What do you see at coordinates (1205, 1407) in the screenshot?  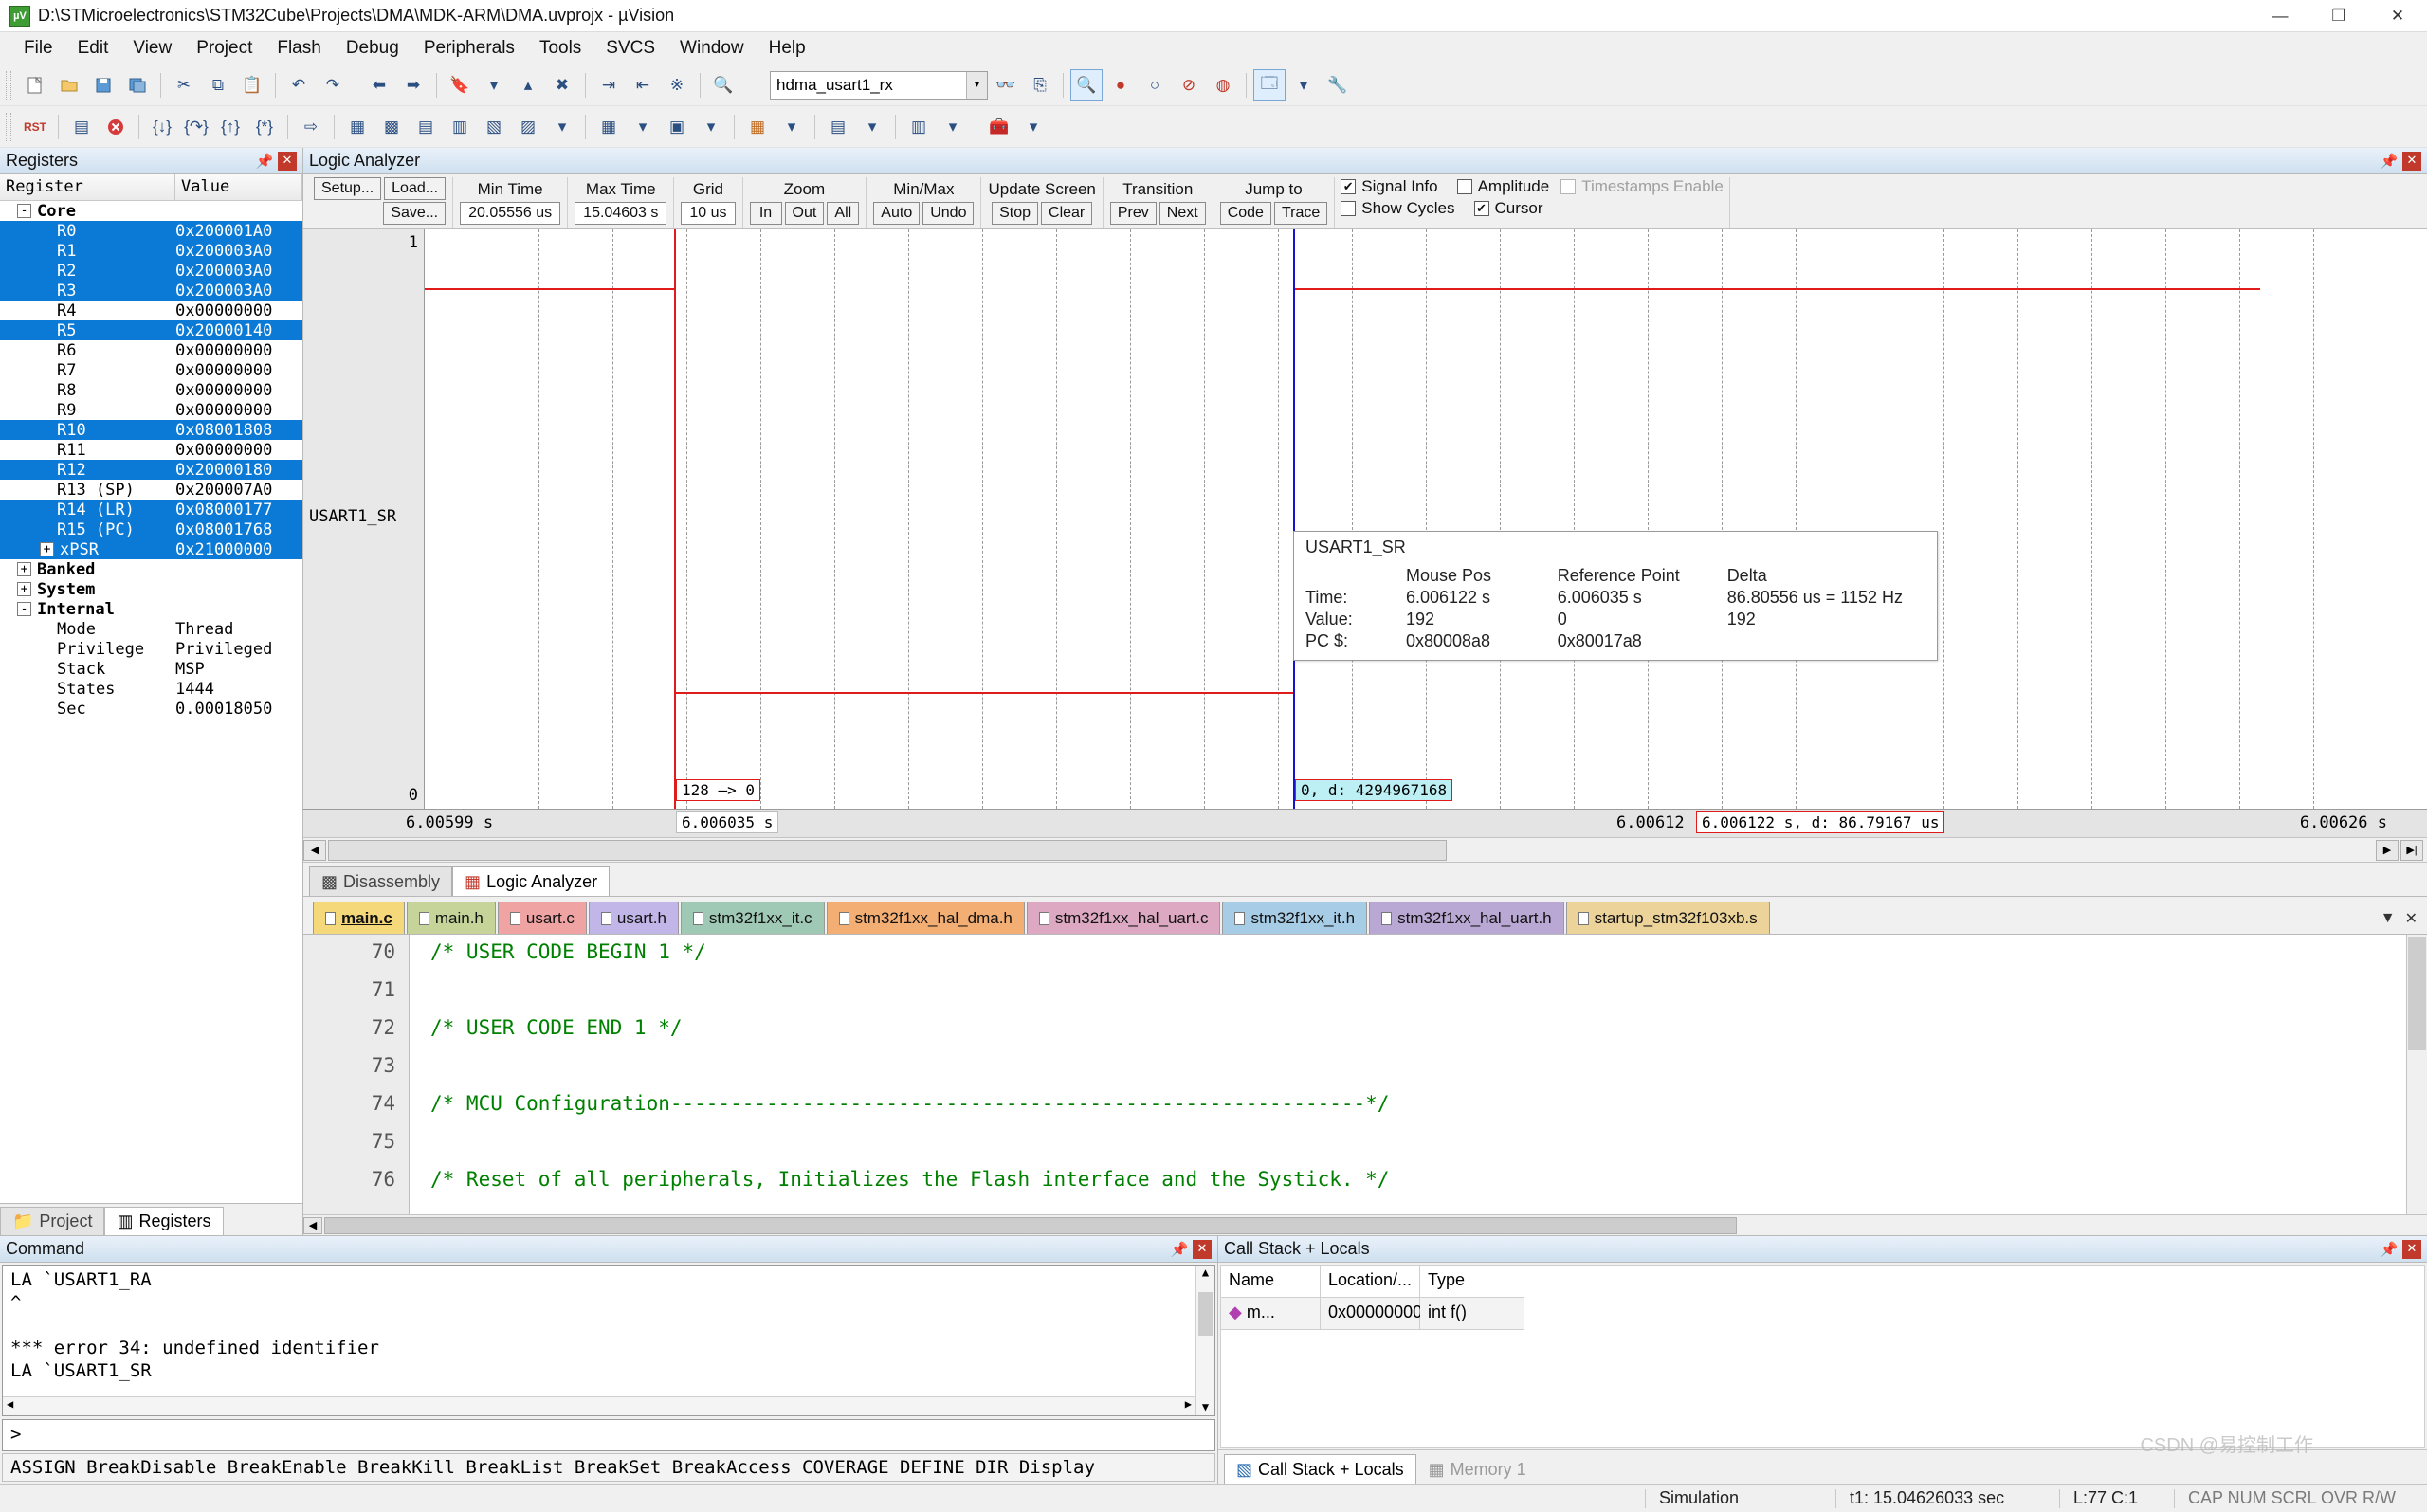 I see `scroll-down-arrow: ▼` at bounding box center [1205, 1407].